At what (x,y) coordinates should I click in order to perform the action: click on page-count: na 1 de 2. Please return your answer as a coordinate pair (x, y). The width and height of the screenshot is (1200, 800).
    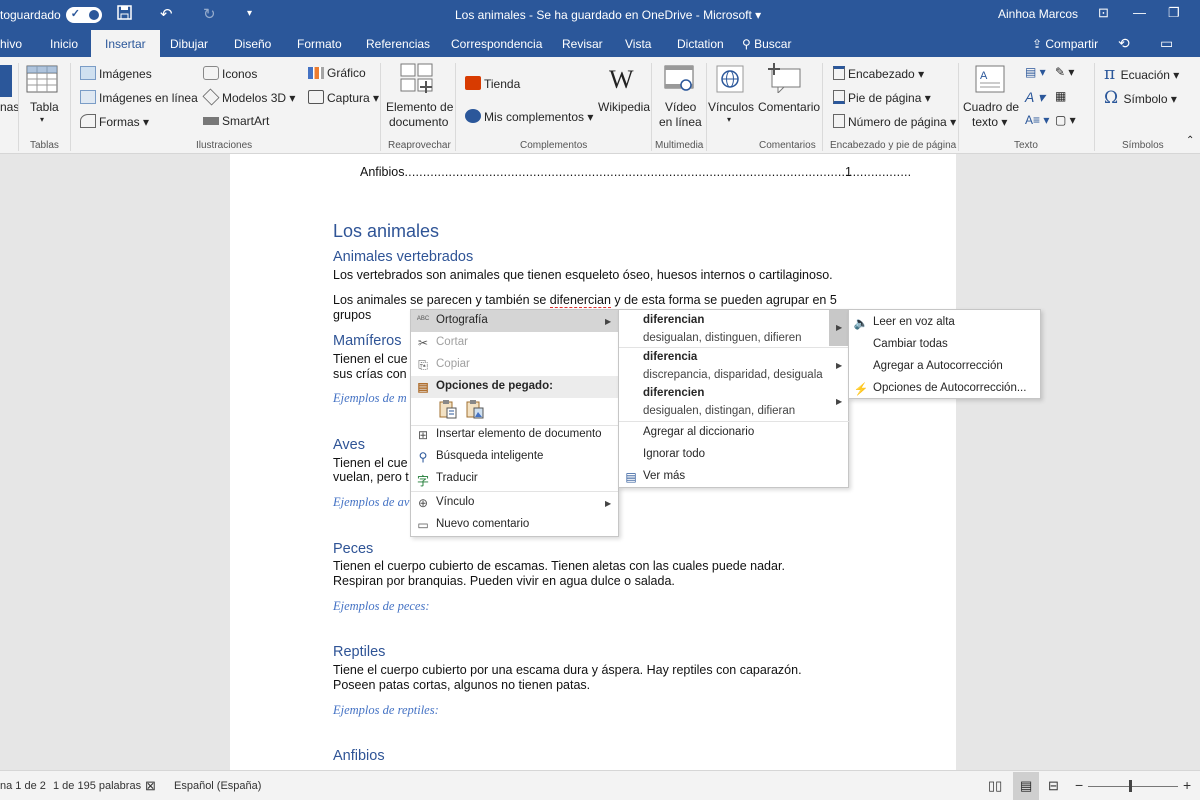
    Looking at the image, I should click on (23, 786).